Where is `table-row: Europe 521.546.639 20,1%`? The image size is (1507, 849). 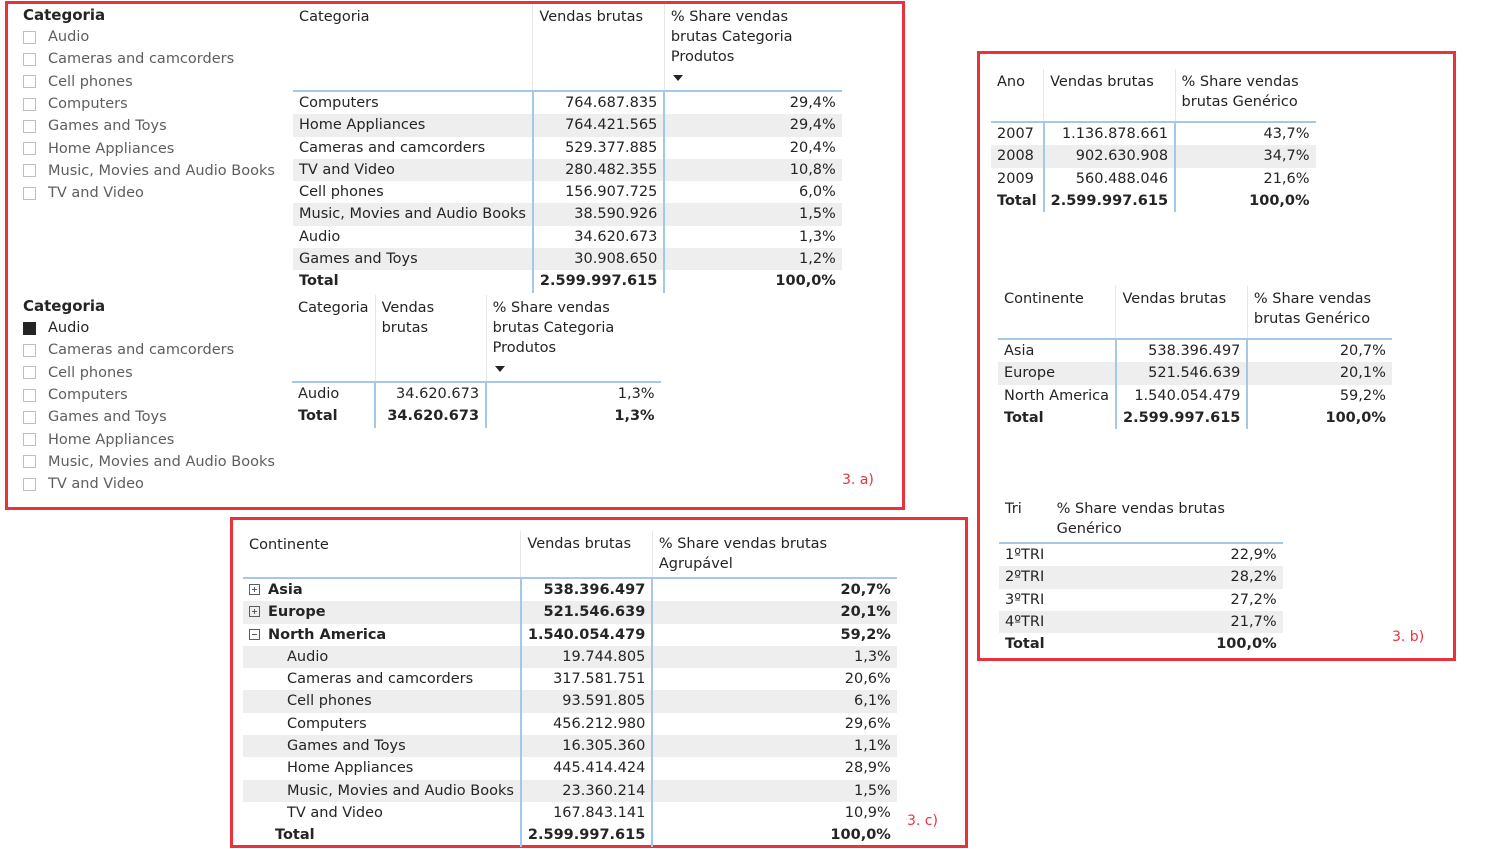 table-row: Europe 521.546.639 20,1% is located at coordinates (1195, 373).